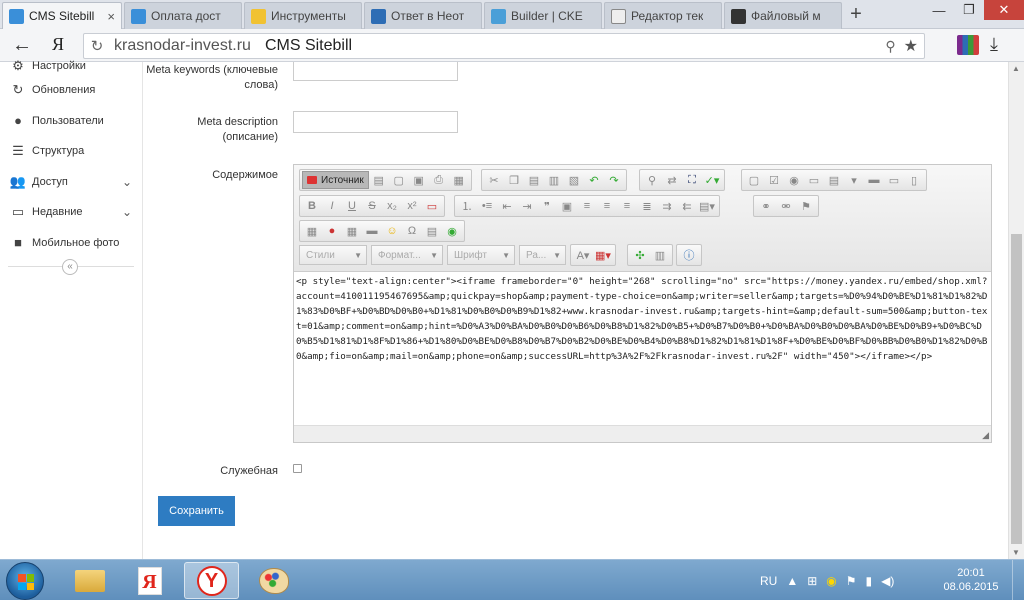 This screenshot has height=600, width=1024. I want to click on tab-oplata: Оплата дост, so click(183, 15).